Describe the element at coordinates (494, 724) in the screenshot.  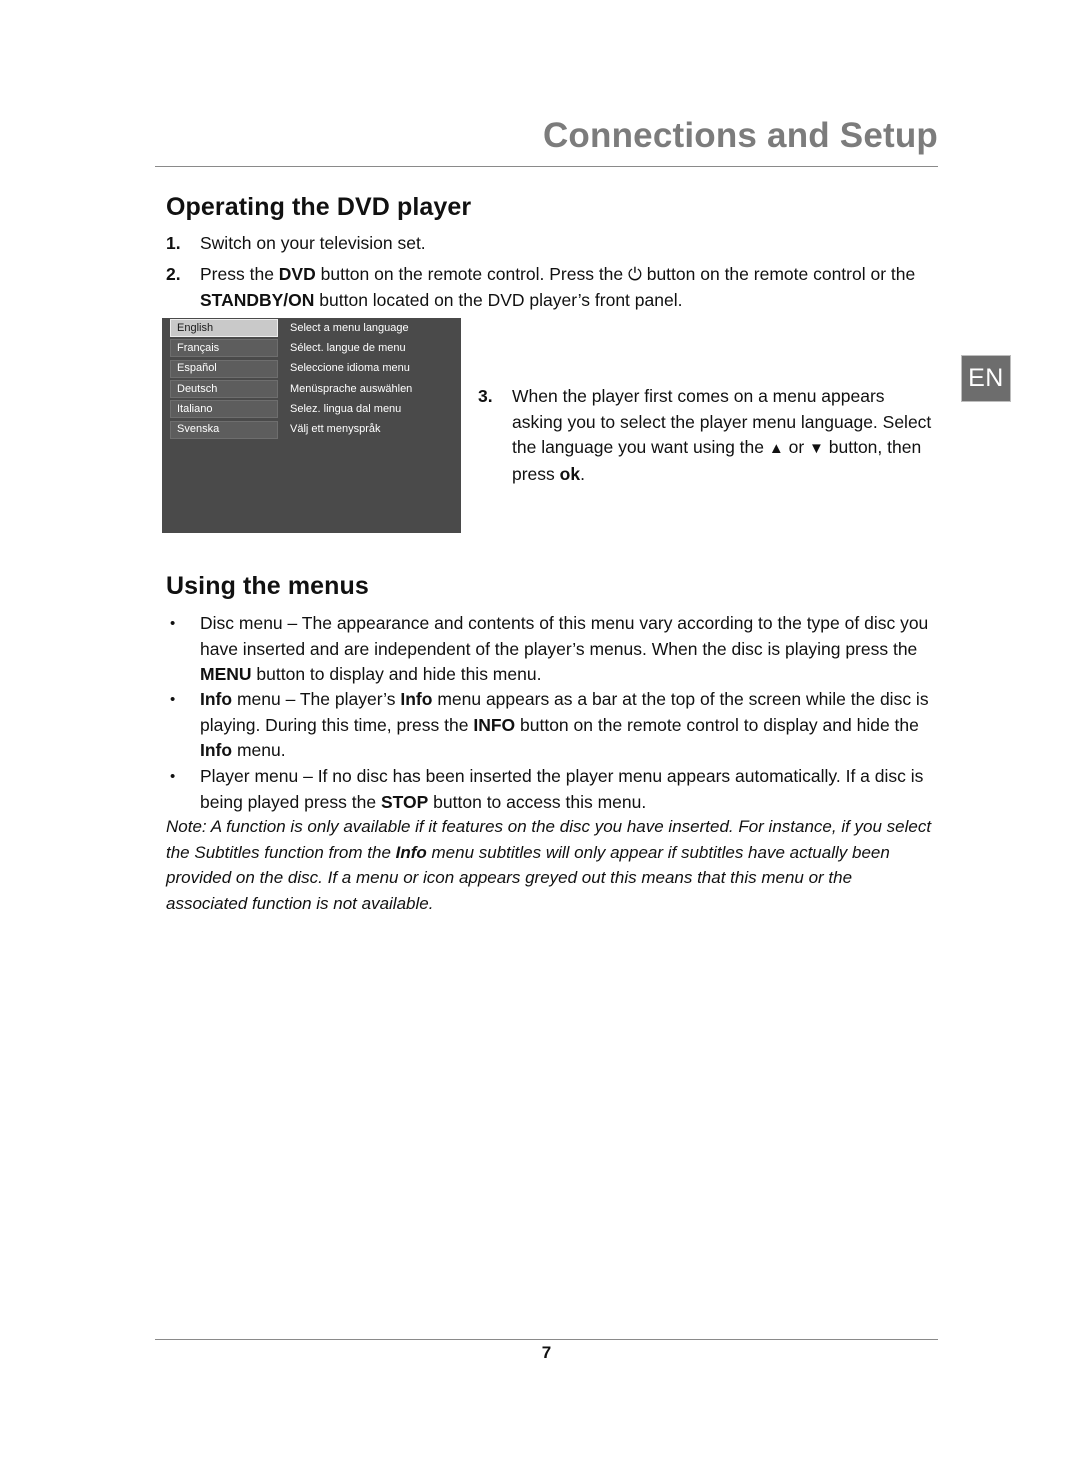
I see `info-button-label: INFO` at that location.